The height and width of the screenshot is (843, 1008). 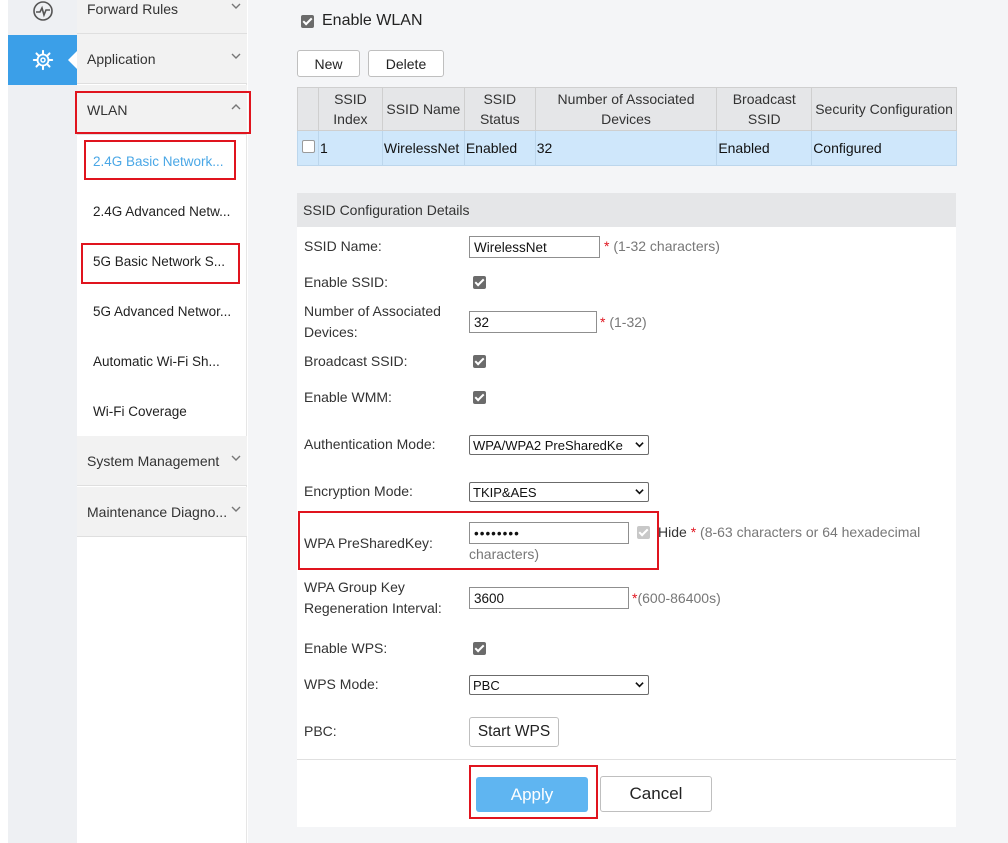 I want to click on row-checkbox, so click(x=308, y=146).